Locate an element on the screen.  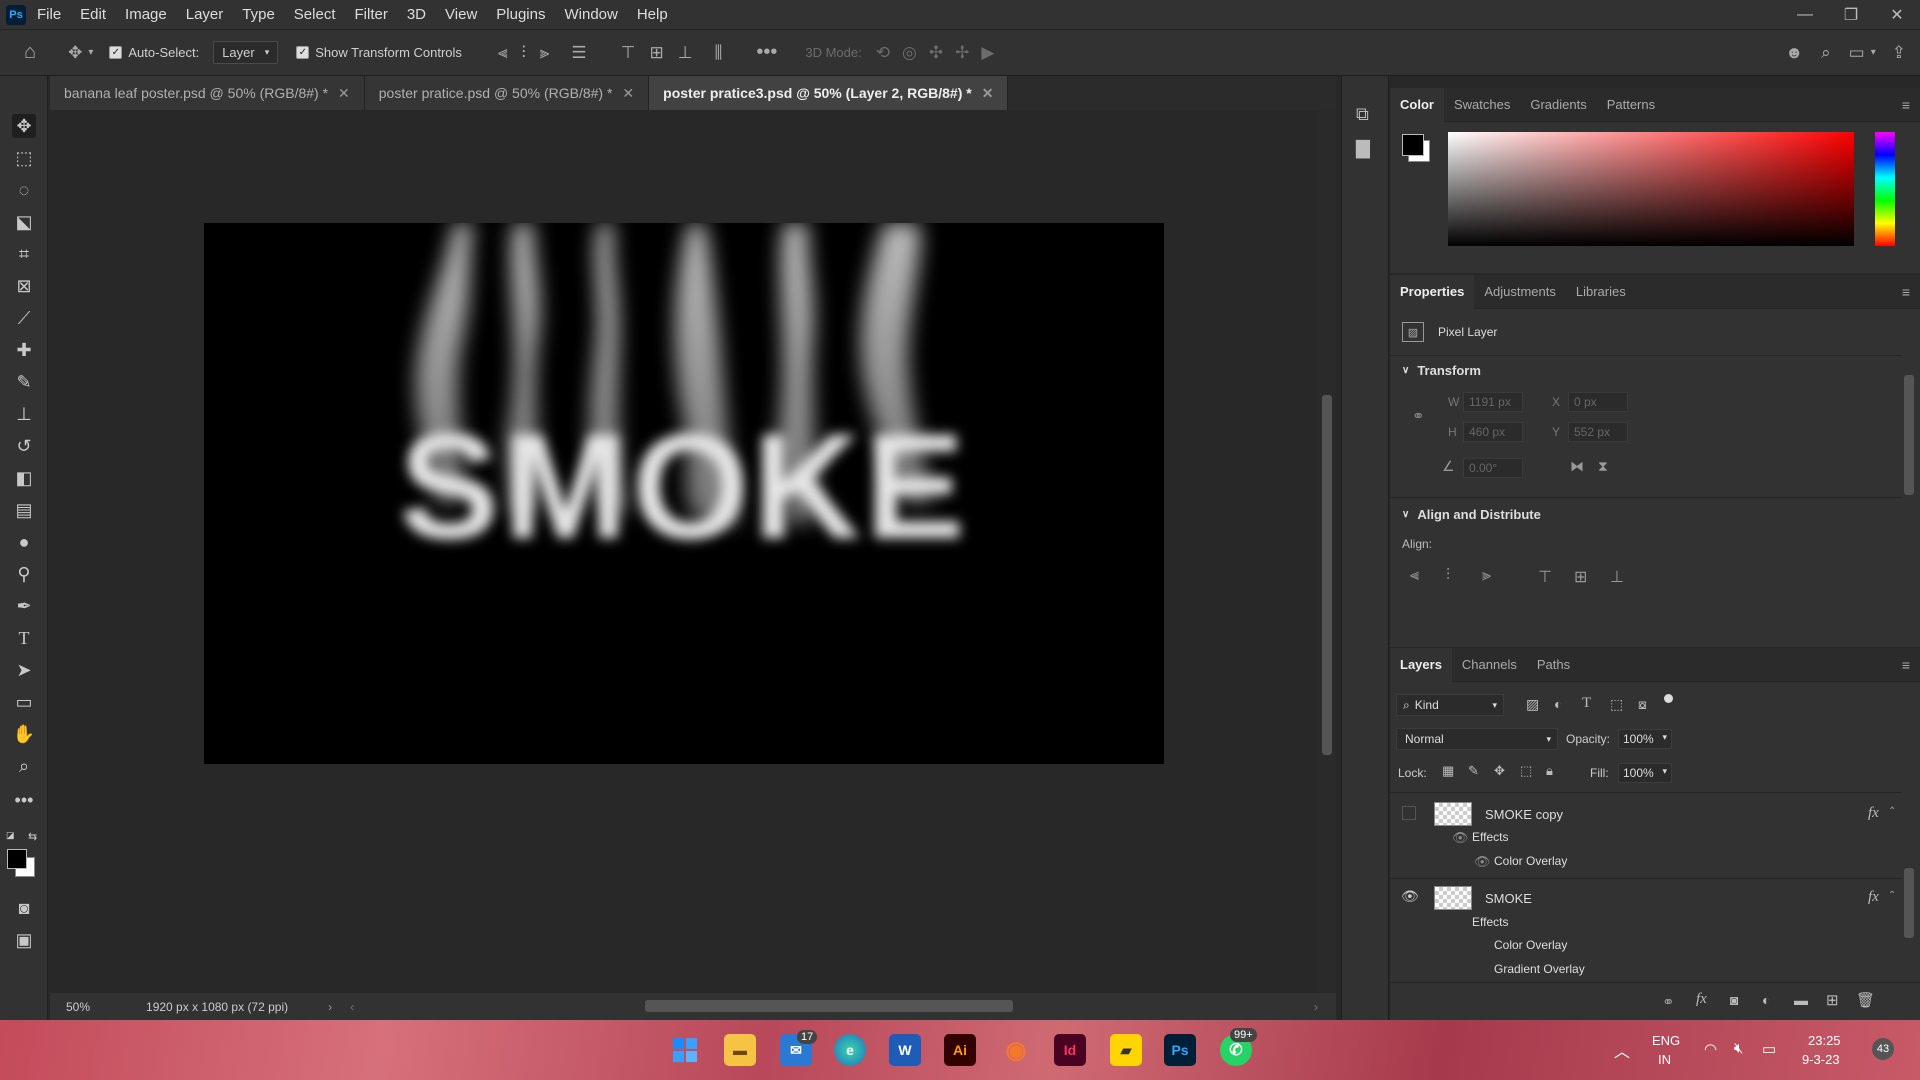
fill-field: 100% ▾ is located at coordinates (1645, 773).